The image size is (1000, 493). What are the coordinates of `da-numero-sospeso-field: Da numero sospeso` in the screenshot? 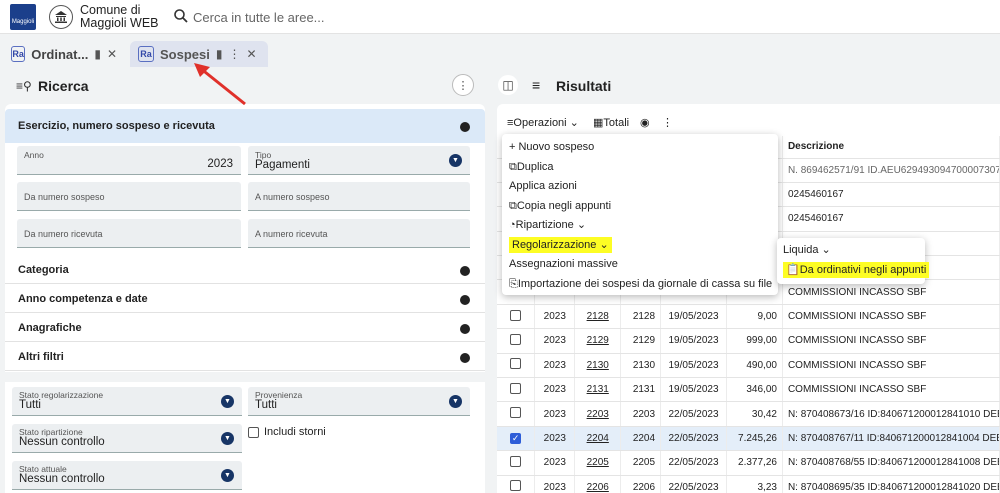 It's located at (129, 196).